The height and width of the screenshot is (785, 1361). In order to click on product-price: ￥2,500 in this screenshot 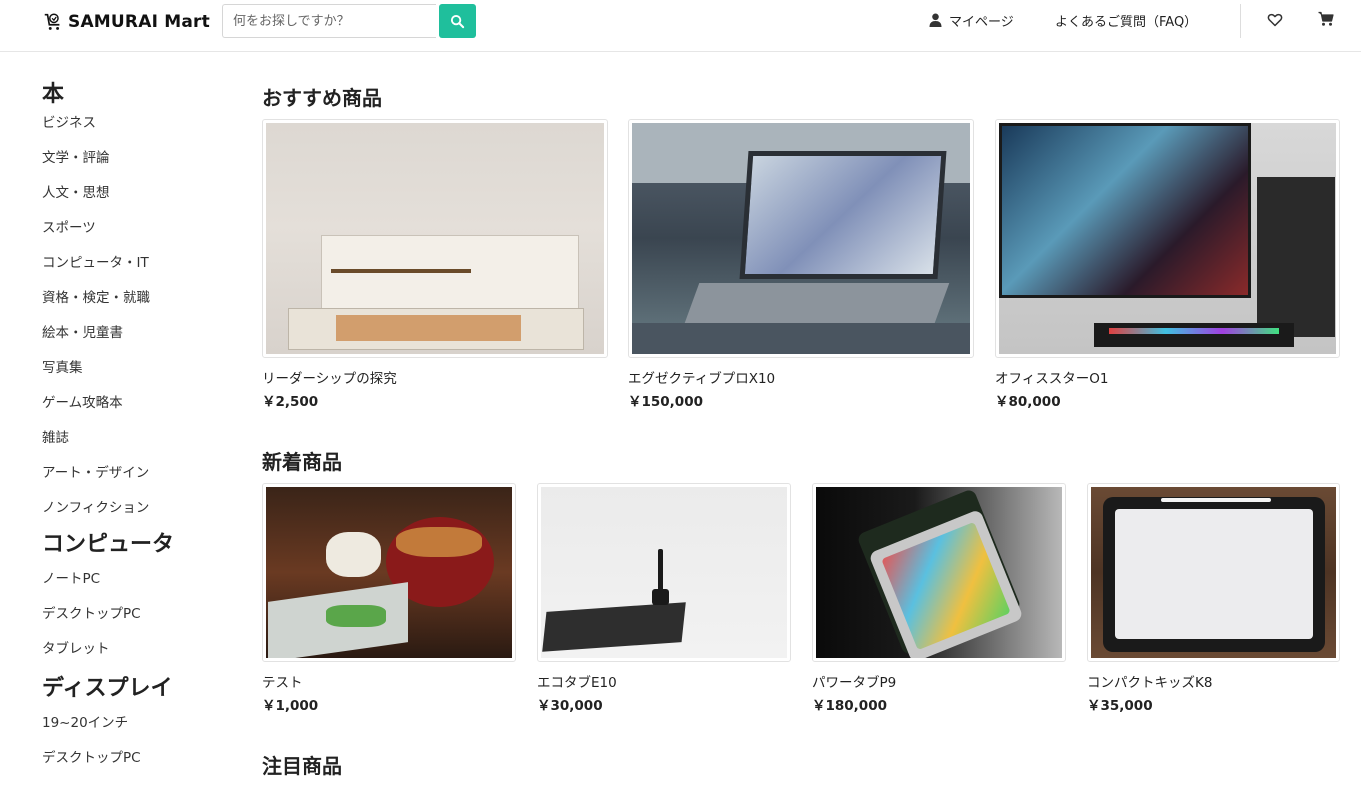, I will do `click(290, 402)`.